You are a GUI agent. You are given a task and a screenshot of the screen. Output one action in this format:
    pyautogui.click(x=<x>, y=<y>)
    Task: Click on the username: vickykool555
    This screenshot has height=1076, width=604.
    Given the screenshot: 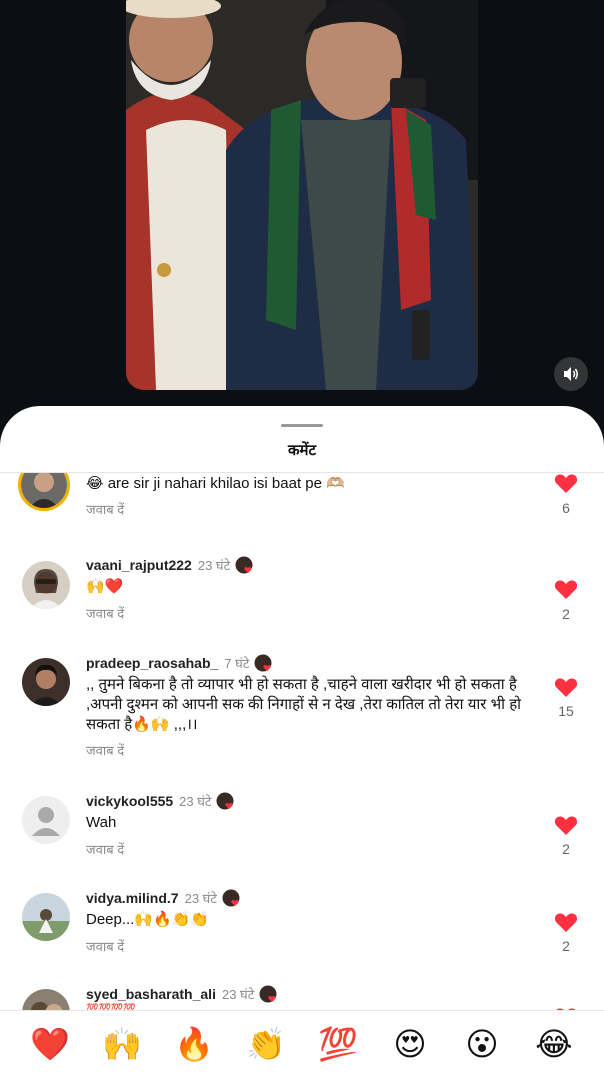 What is the action you would take?
    pyautogui.click(x=129, y=801)
    